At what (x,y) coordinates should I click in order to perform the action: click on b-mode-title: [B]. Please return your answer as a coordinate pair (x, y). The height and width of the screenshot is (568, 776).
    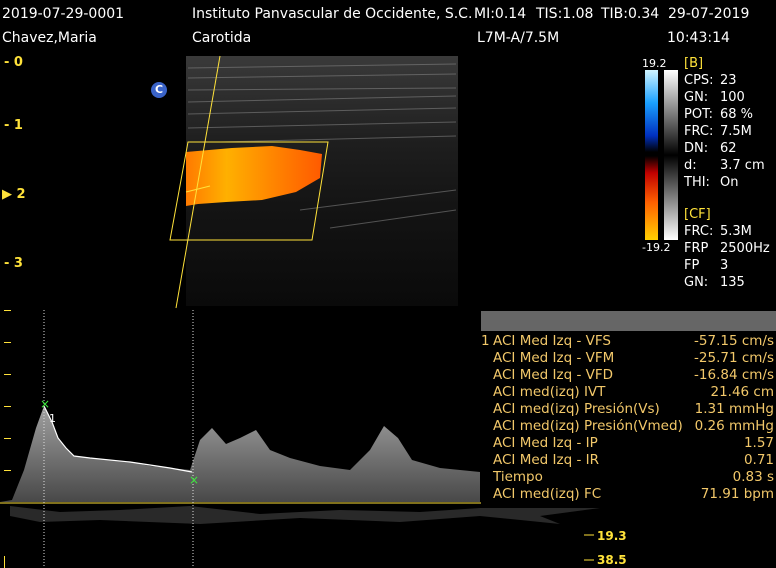
    Looking at the image, I should click on (694, 63).